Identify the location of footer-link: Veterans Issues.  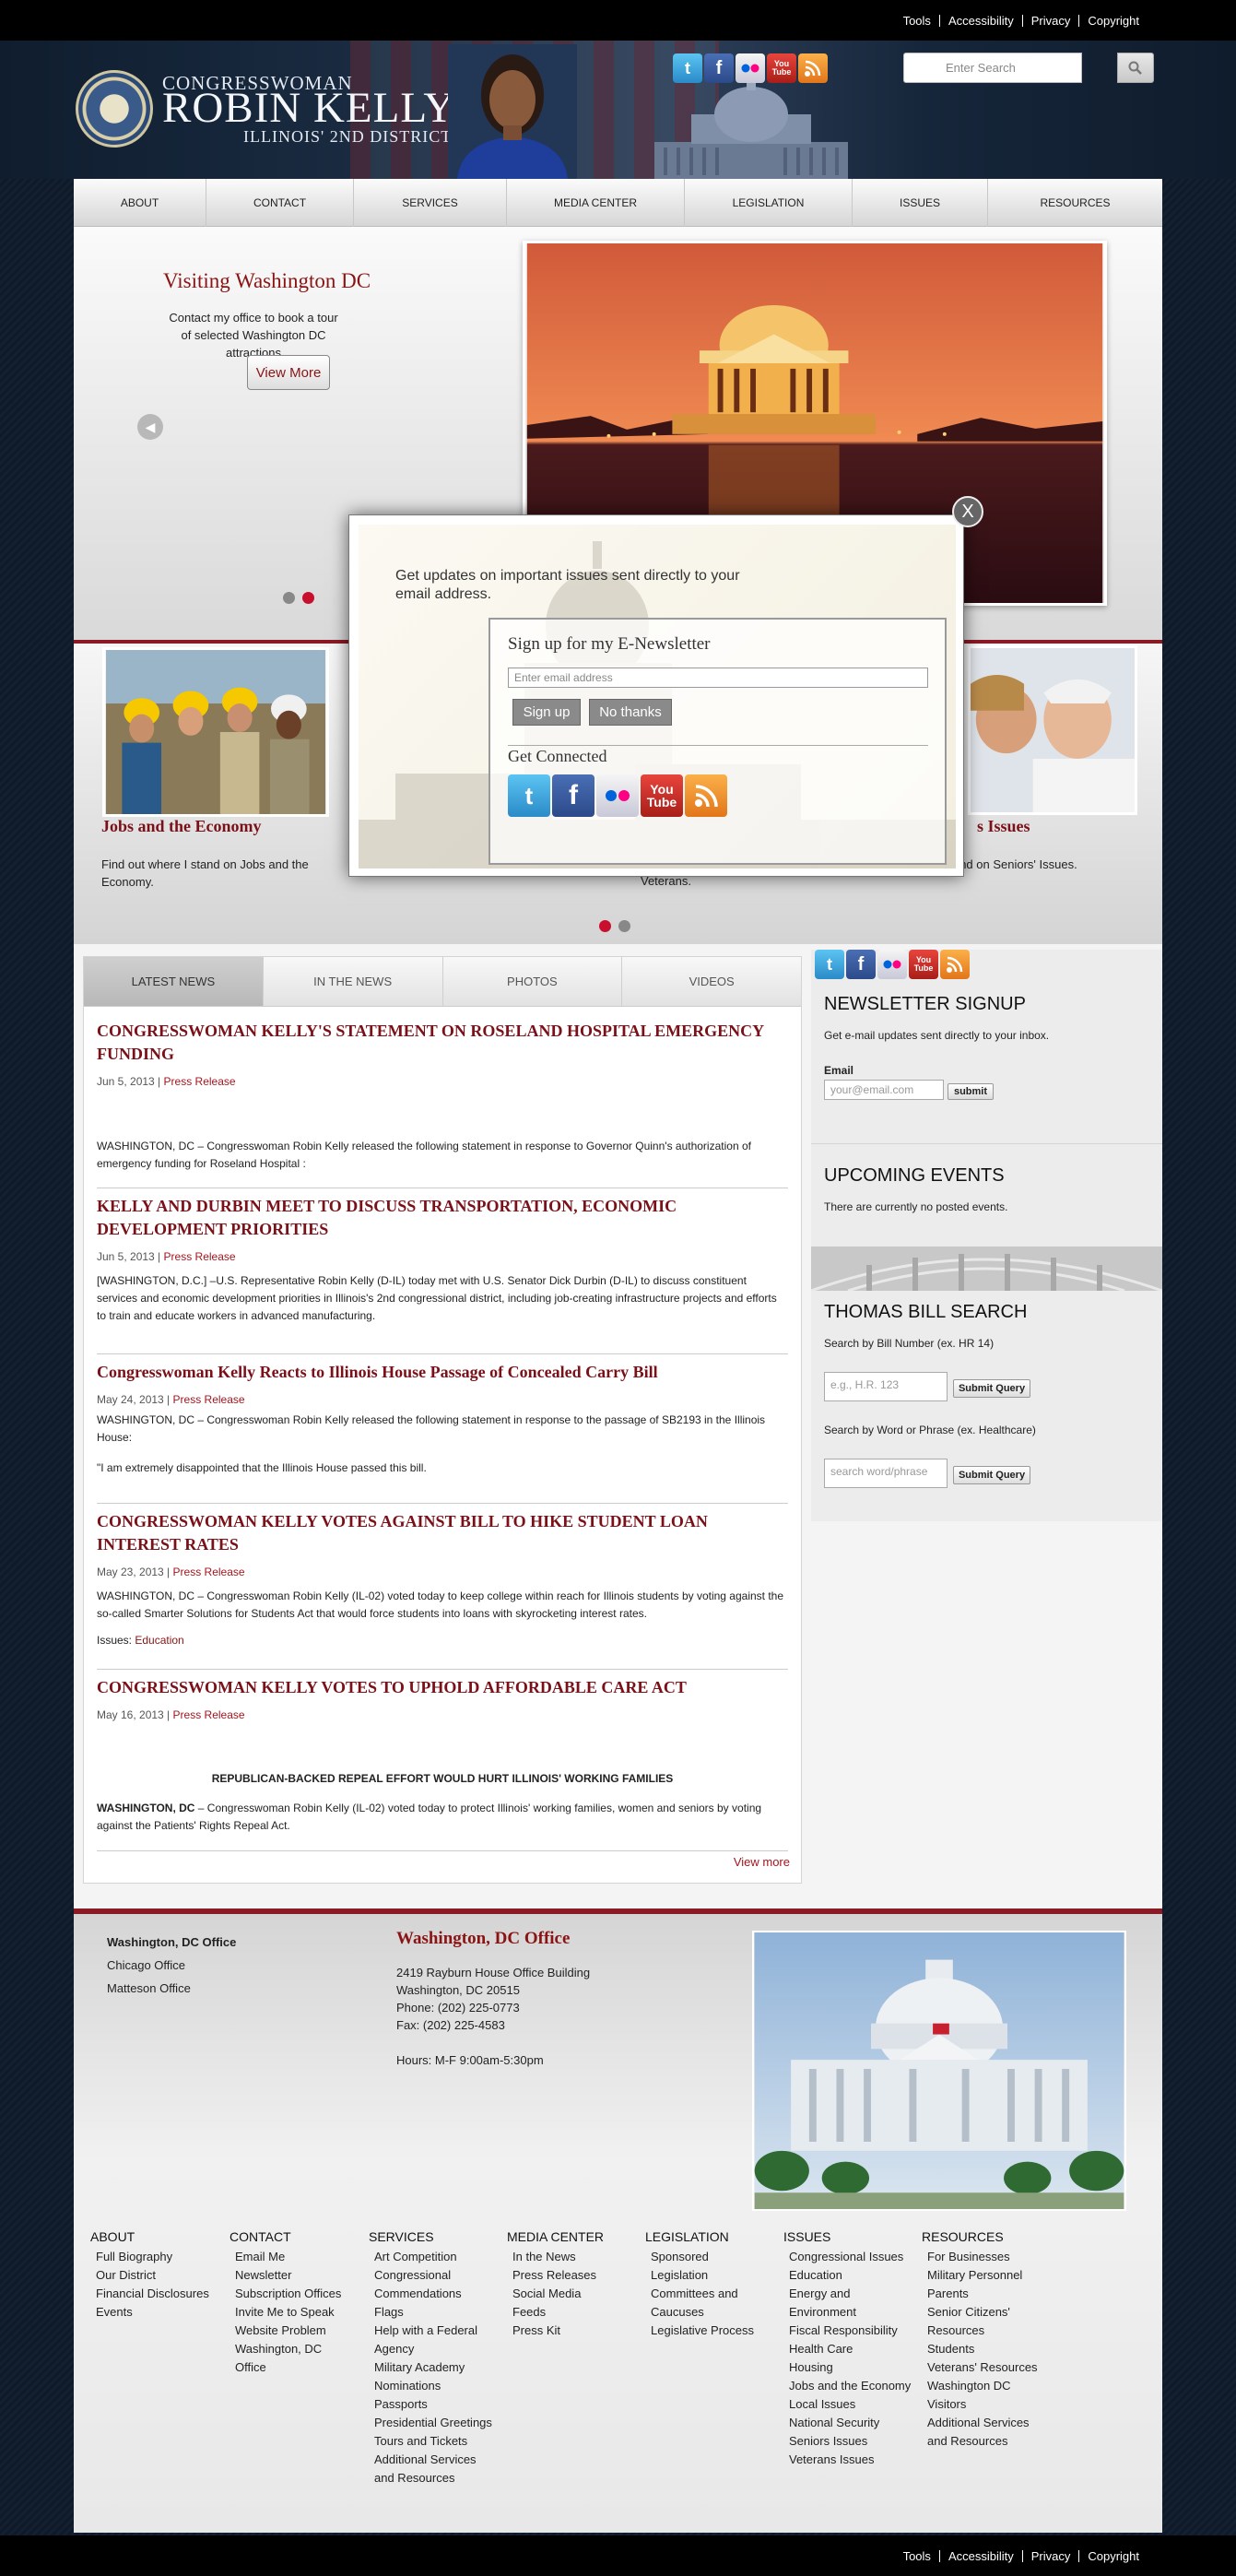
(848, 2460).